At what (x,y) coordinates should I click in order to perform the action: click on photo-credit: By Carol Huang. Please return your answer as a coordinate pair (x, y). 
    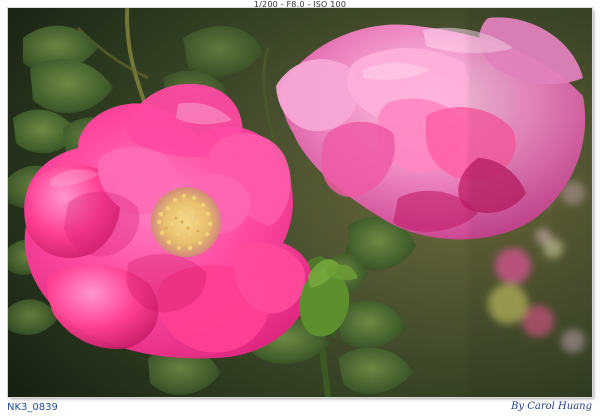
    Looking at the image, I should click on (551, 406).